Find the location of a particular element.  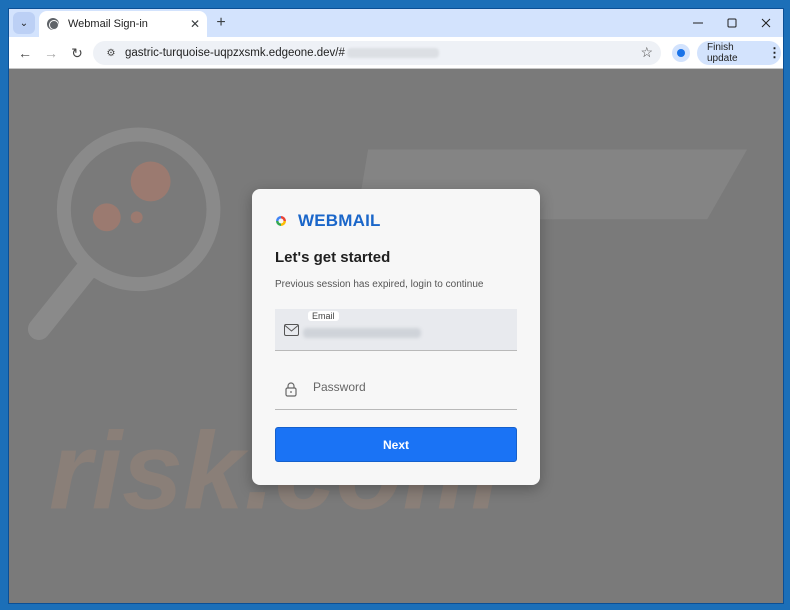

forward-button: → is located at coordinates (51, 53).